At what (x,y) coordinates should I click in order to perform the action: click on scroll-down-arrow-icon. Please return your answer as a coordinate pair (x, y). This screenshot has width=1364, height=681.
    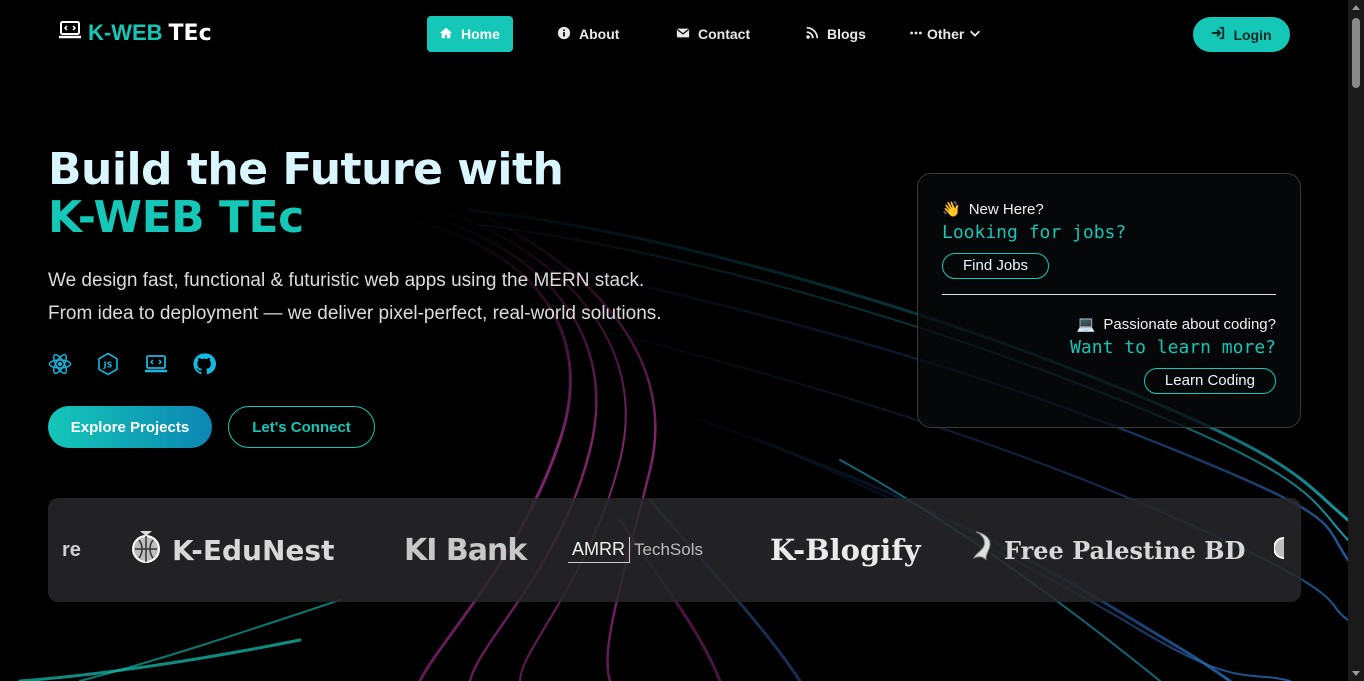
    Looking at the image, I should click on (1356, 673).